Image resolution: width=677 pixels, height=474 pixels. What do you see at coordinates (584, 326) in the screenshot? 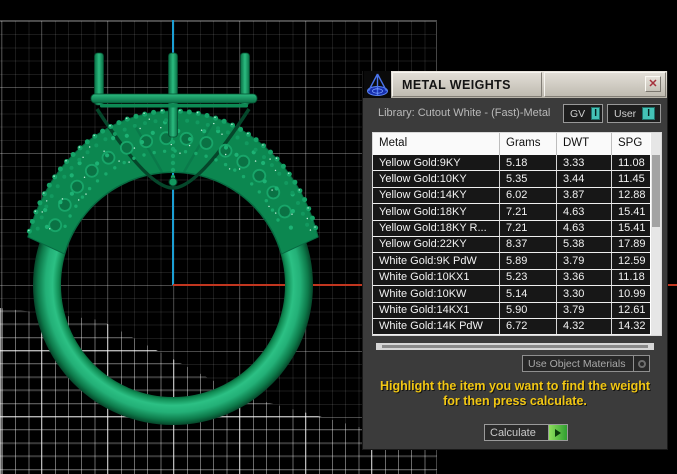
I see `table-cell: 4.32` at bounding box center [584, 326].